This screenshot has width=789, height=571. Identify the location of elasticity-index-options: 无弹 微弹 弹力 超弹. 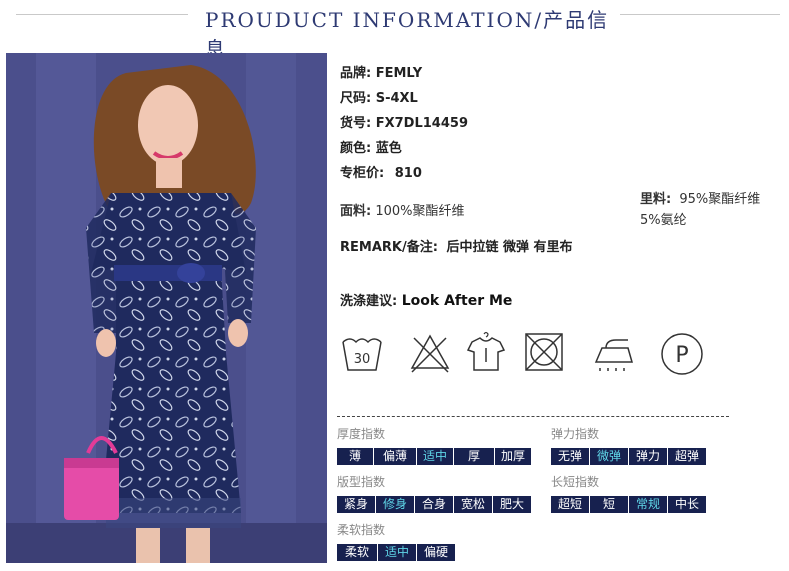
(628, 456).